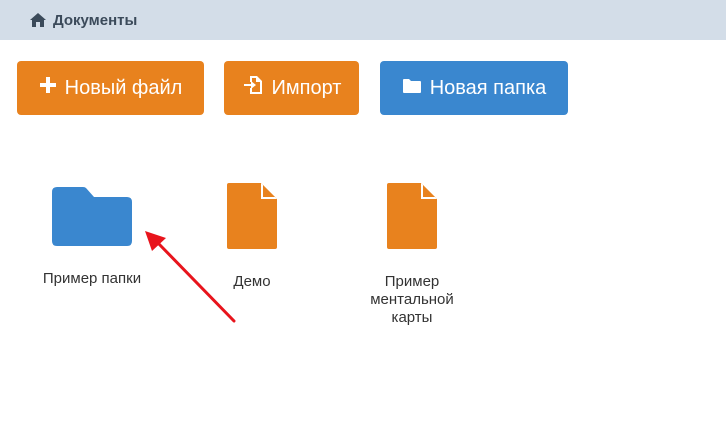  What do you see at coordinates (363, 20) in the screenshot?
I see `breadcrumb: Документы` at bounding box center [363, 20].